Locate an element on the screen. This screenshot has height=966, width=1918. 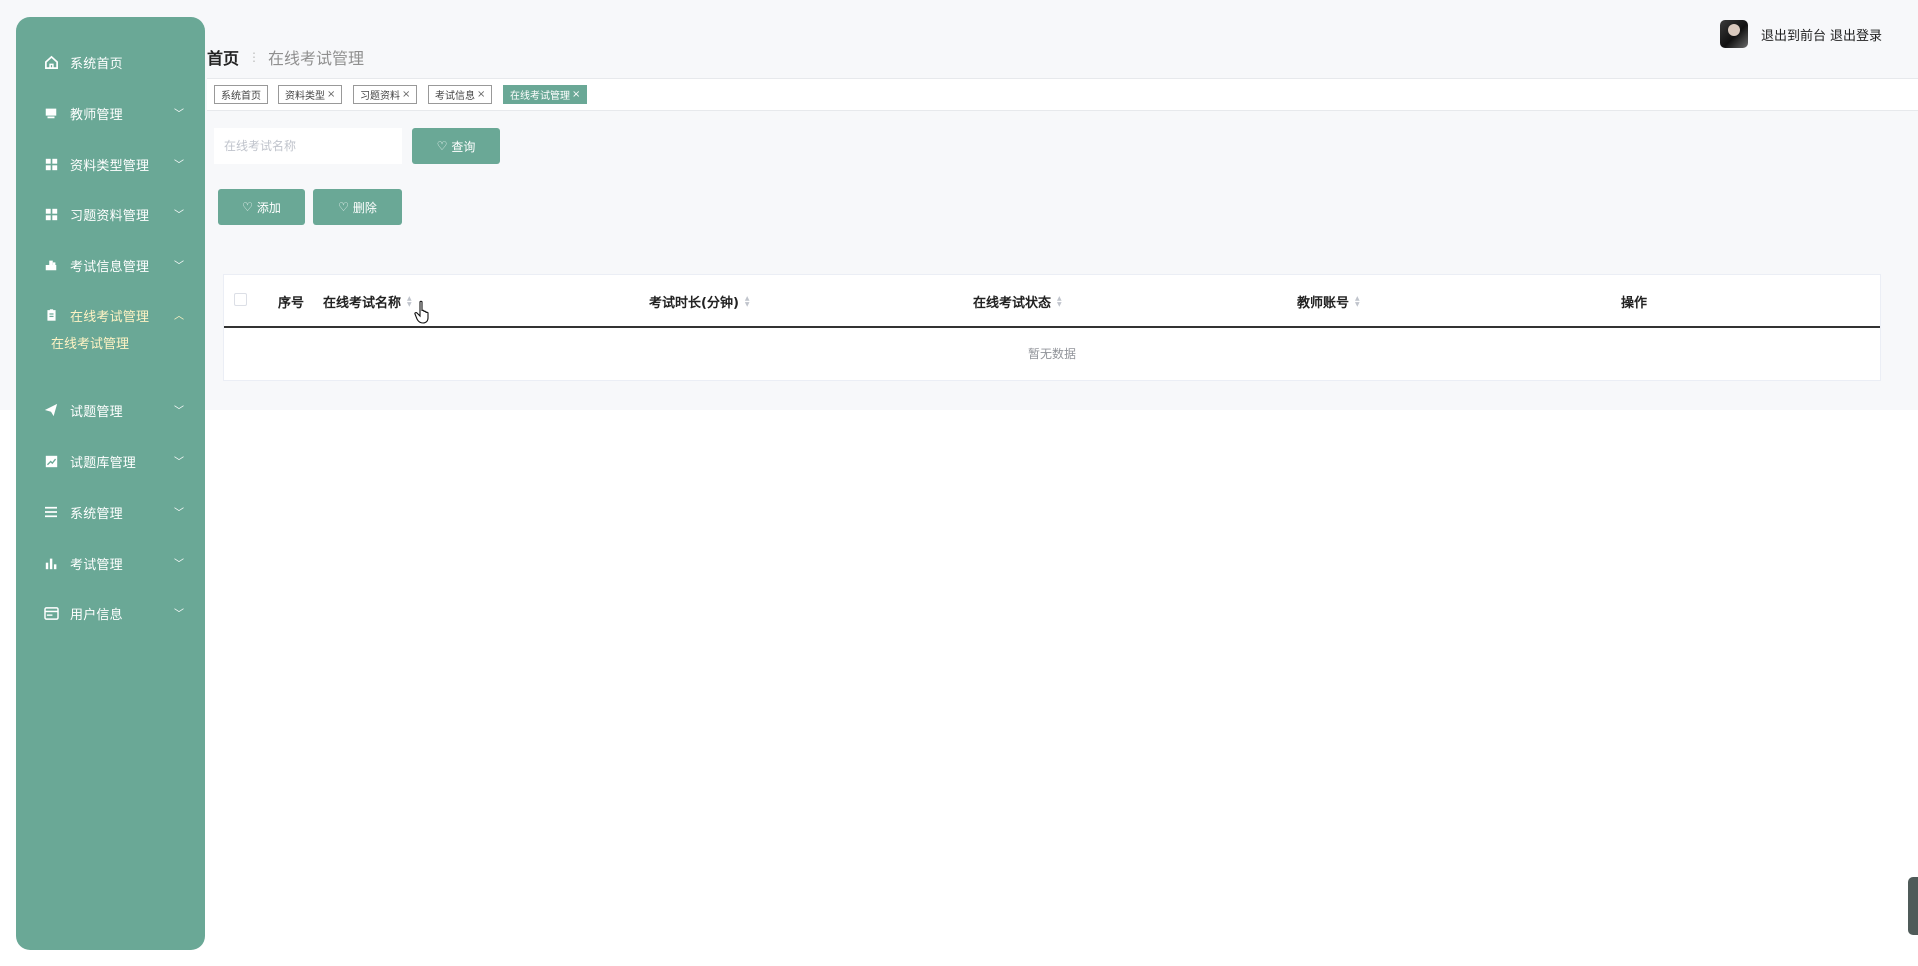
tag-home: 系统首页 is located at coordinates (241, 94).